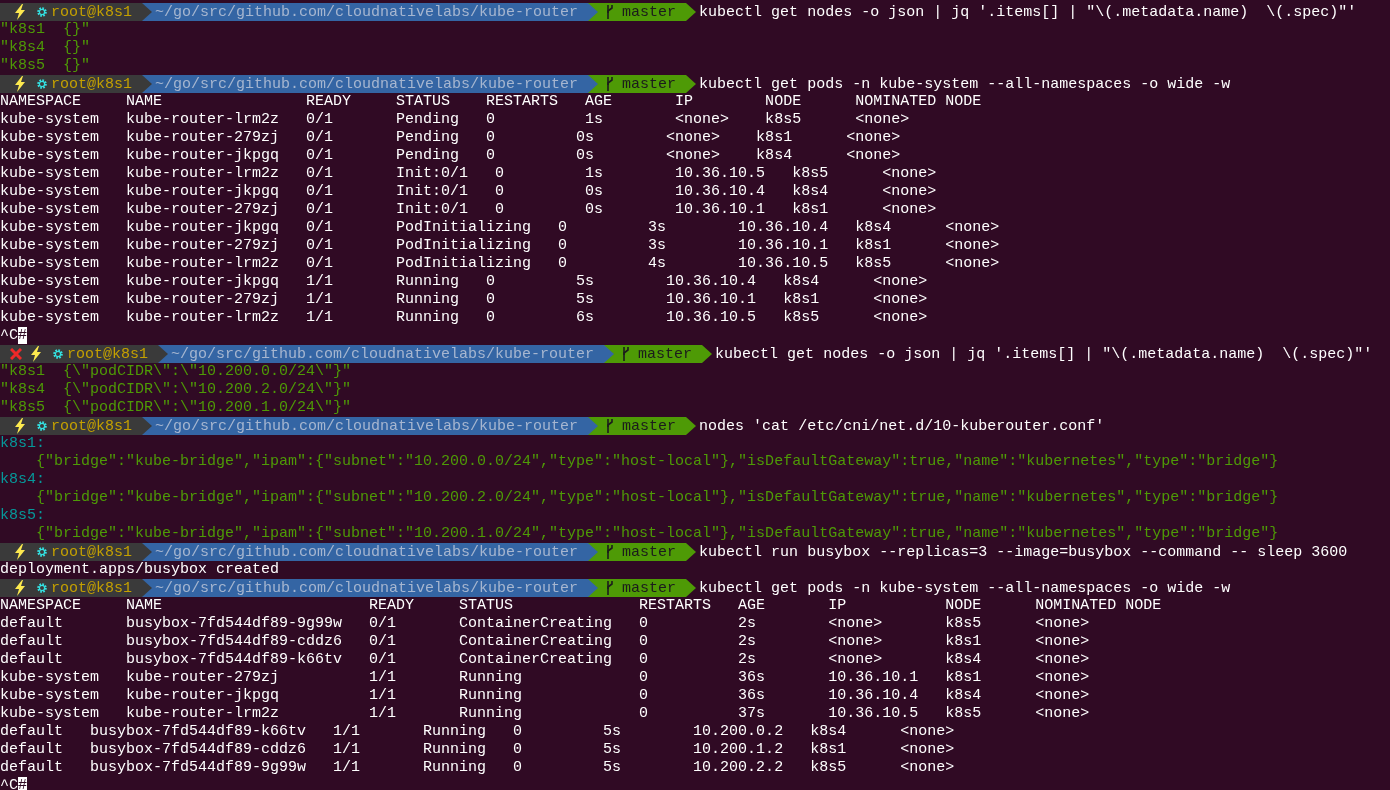  I want to click on output-line: kube-system kube-router-279zj 0/1 Init:0/1 0 0s 10.36.10.1 k8s1 <none>, so click(468, 209).